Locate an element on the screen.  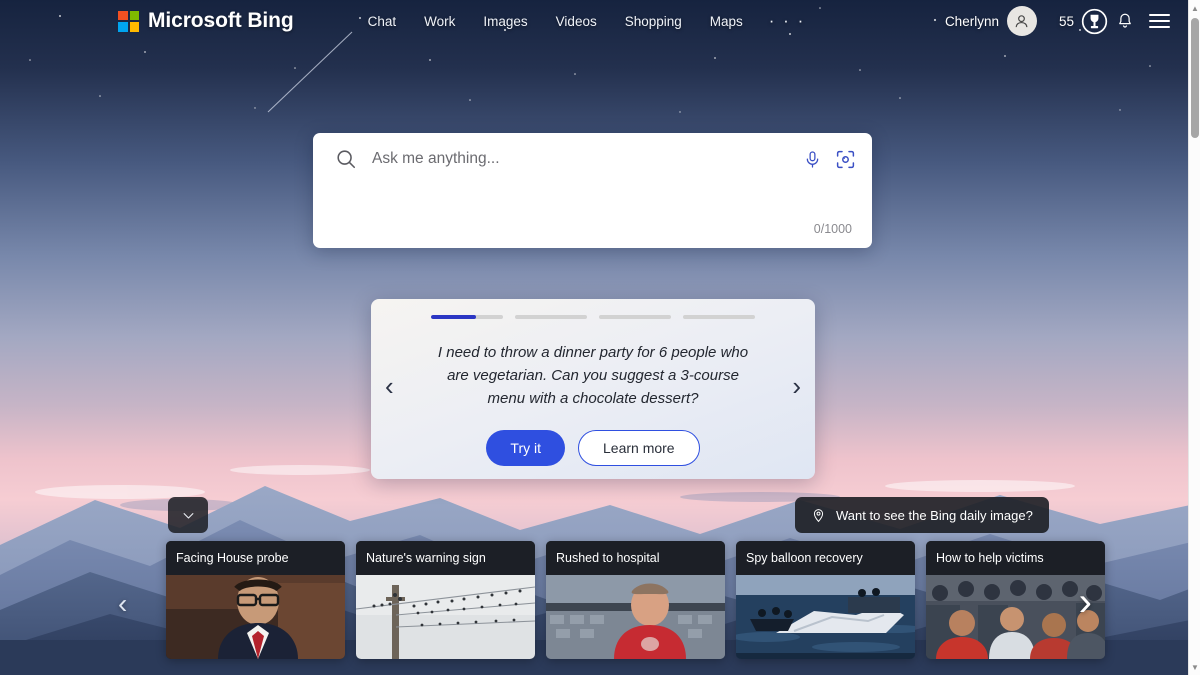
username-label: Cherlynn is located at coordinates (971, 21).